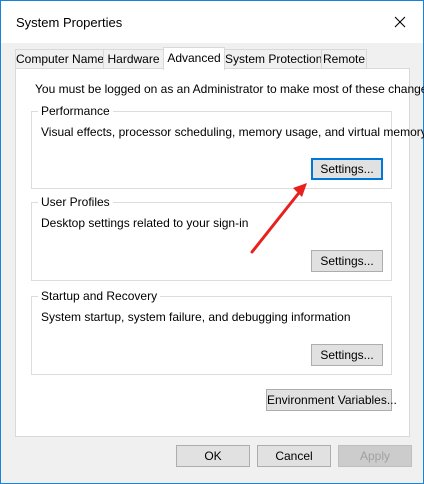  Describe the element at coordinates (212, 22) in the screenshot. I see `title-bar: System Properties` at that location.